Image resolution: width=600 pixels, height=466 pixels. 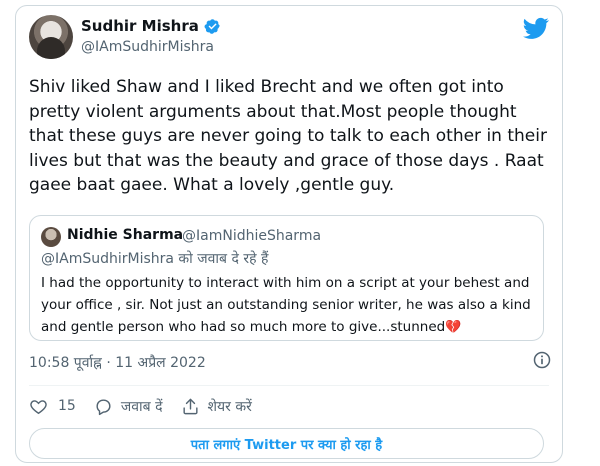 I want to click on twitter-bird-icon, so click(x=536, y=28).